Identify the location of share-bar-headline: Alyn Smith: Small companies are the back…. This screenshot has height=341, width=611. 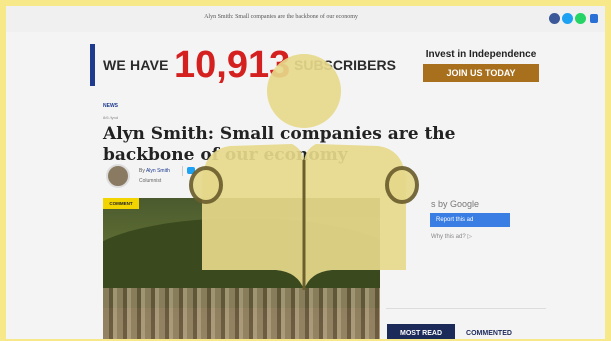
(281, 17).